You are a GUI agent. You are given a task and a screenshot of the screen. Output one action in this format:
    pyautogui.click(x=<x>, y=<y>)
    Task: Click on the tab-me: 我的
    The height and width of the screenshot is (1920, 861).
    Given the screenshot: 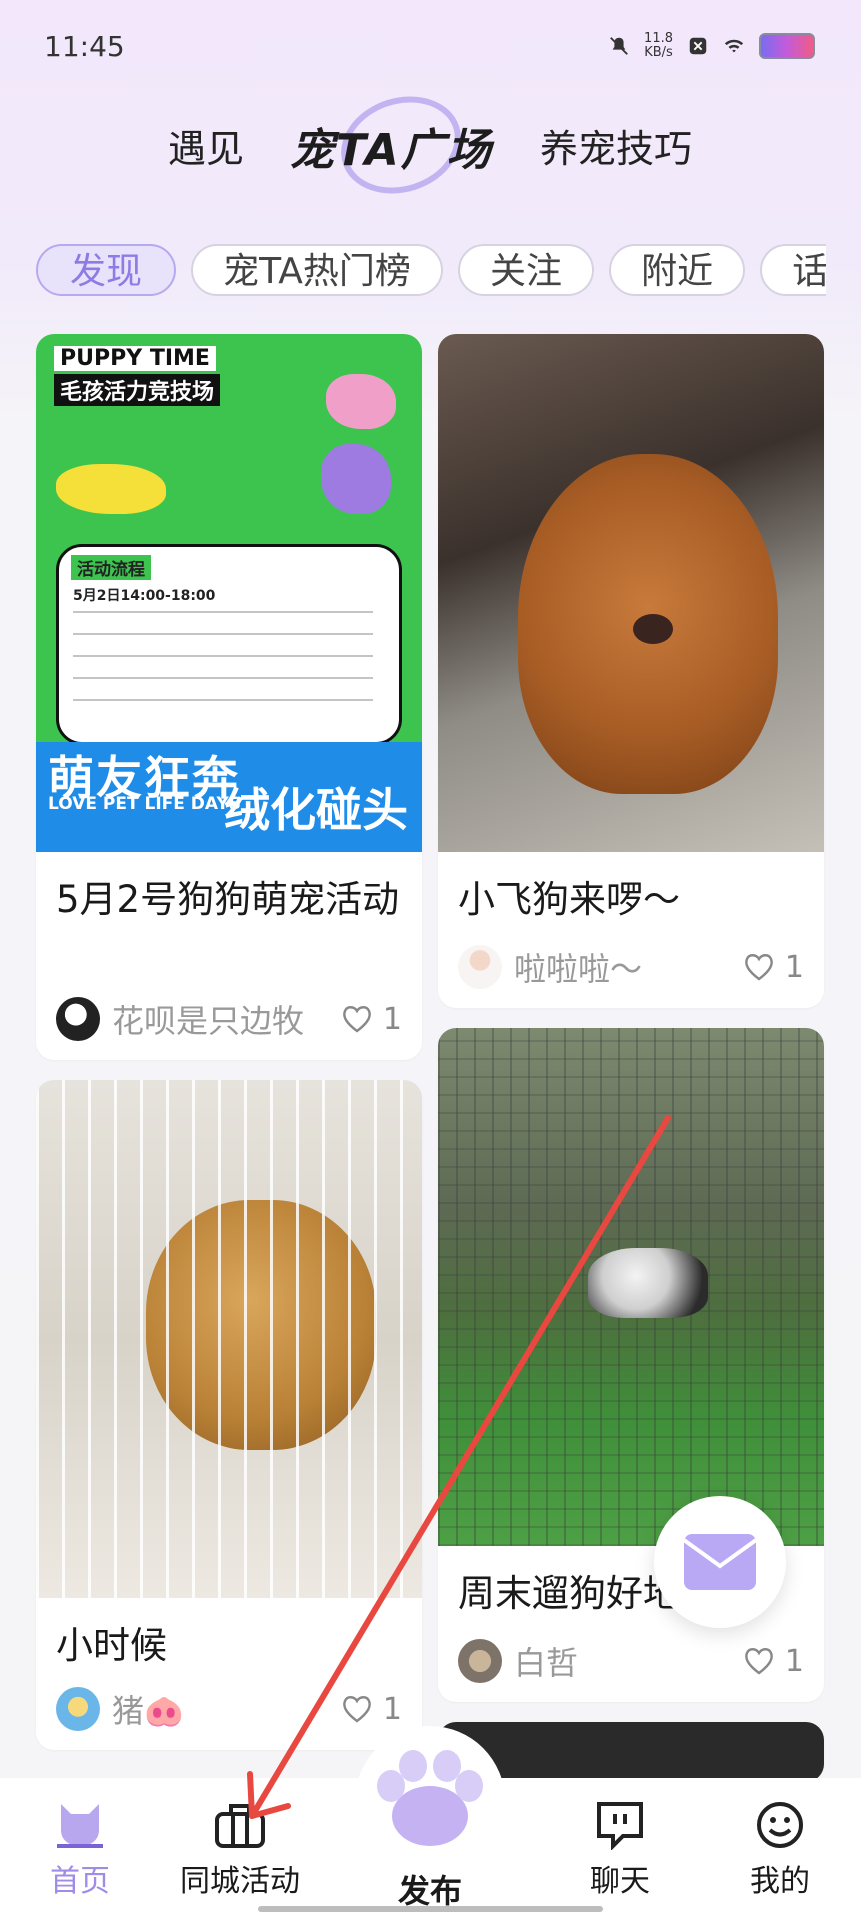 What is the action you would take?
    pyautogui.click(x=780, y=1850)
    